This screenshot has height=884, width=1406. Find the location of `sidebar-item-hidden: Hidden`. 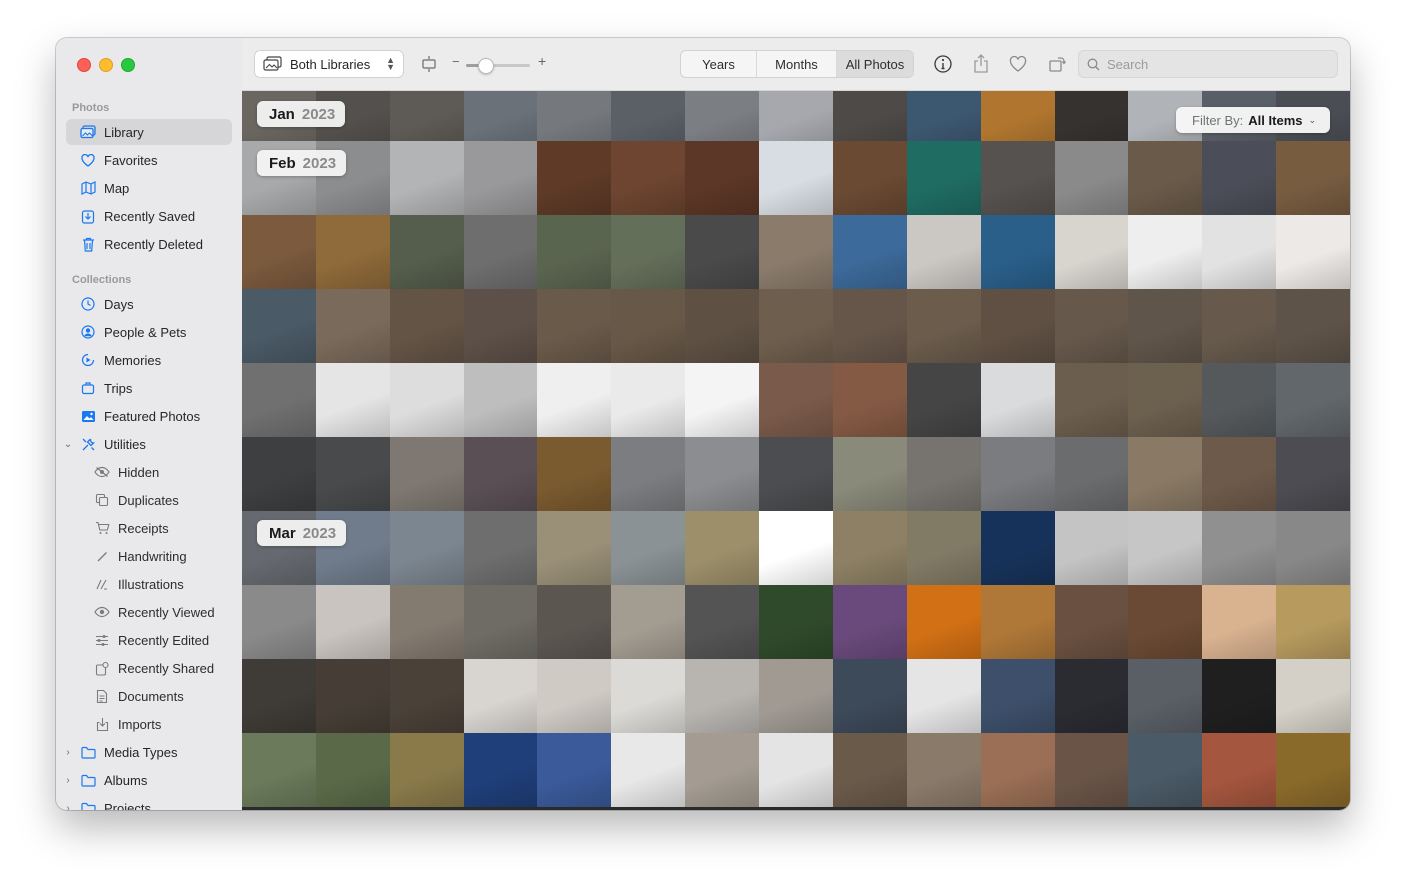

sidebar-item-hidden: Hidden is located at coordinates (149, 472).